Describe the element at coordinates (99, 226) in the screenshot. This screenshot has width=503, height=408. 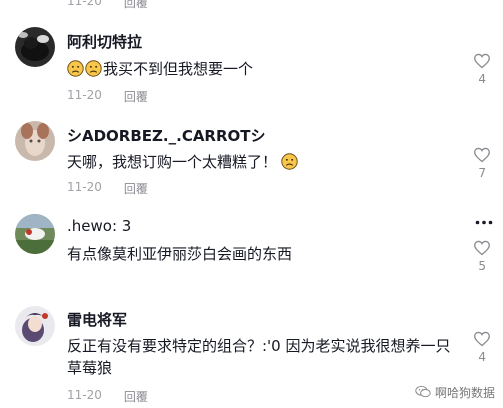
I see `username: .hewo: 3` at that location.